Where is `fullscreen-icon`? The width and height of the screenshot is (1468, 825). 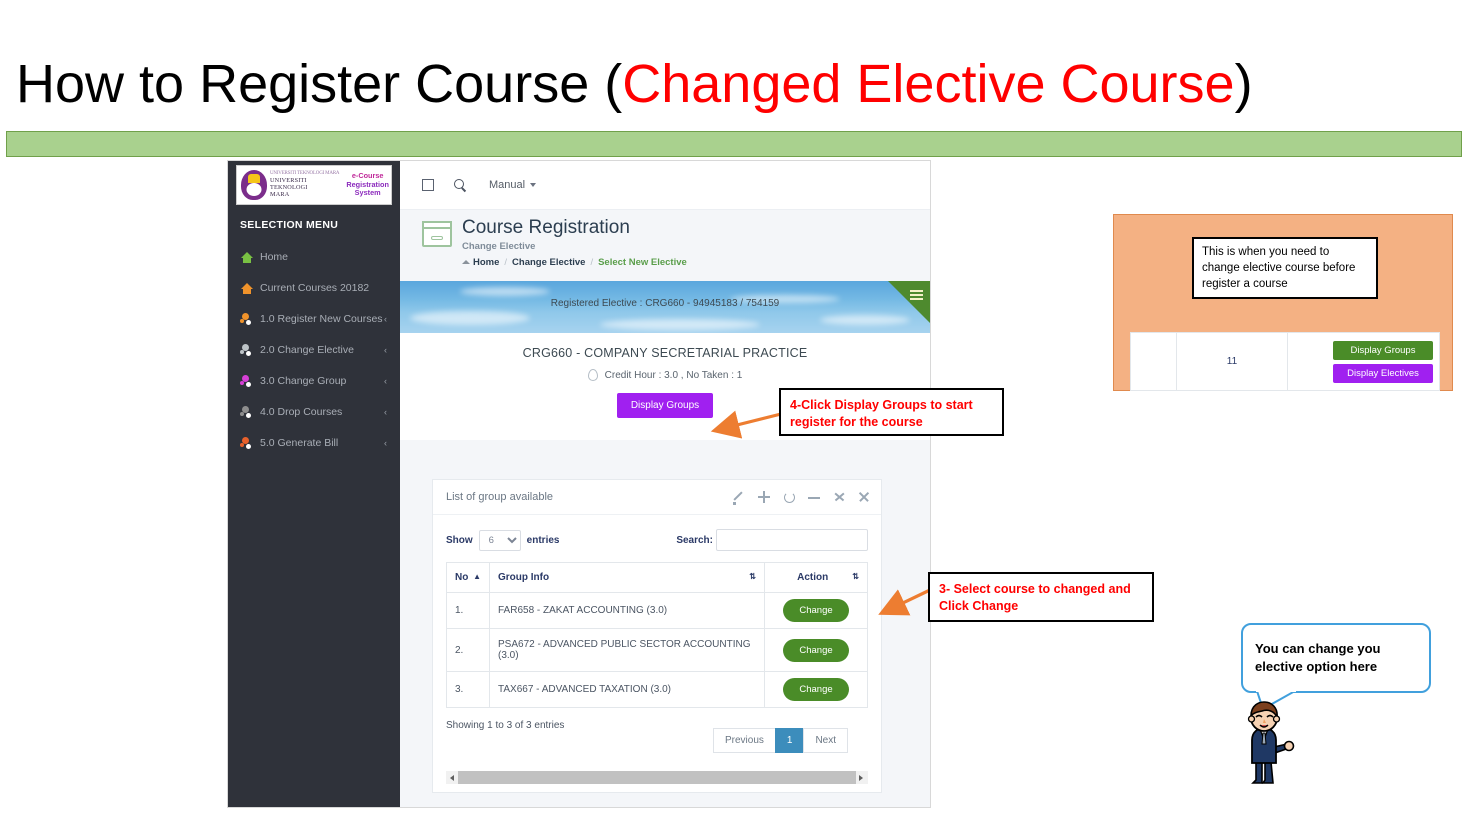 fullscreen-icon is located at coordinates (428, 185).